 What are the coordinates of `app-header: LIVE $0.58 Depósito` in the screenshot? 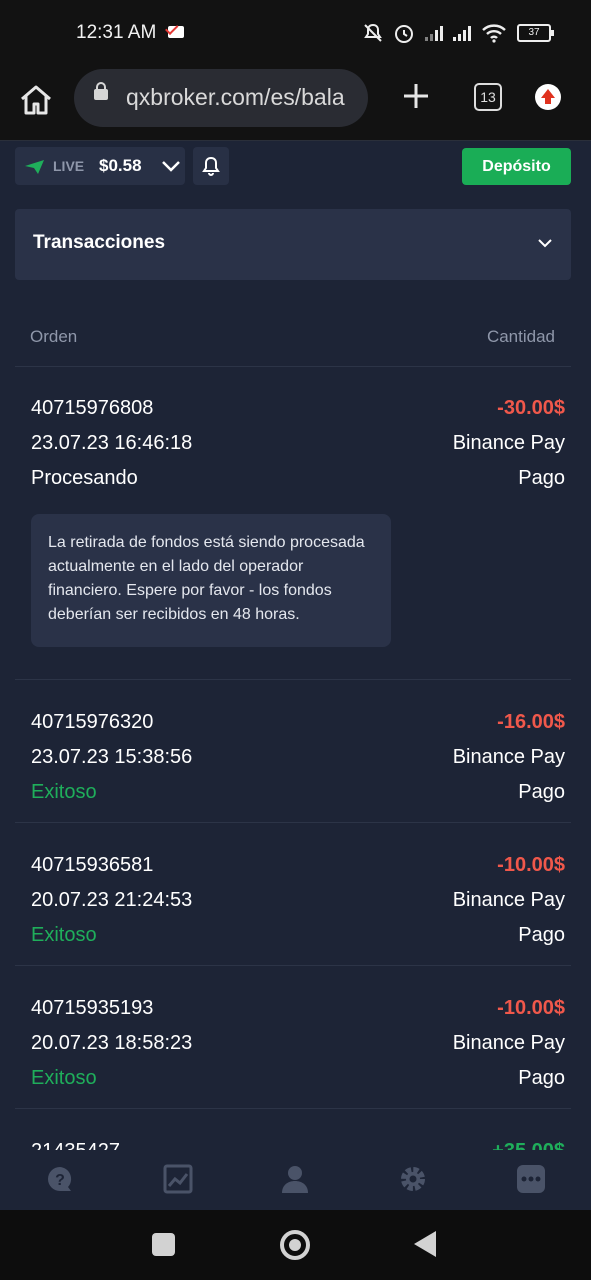 It's located at (295, 167).